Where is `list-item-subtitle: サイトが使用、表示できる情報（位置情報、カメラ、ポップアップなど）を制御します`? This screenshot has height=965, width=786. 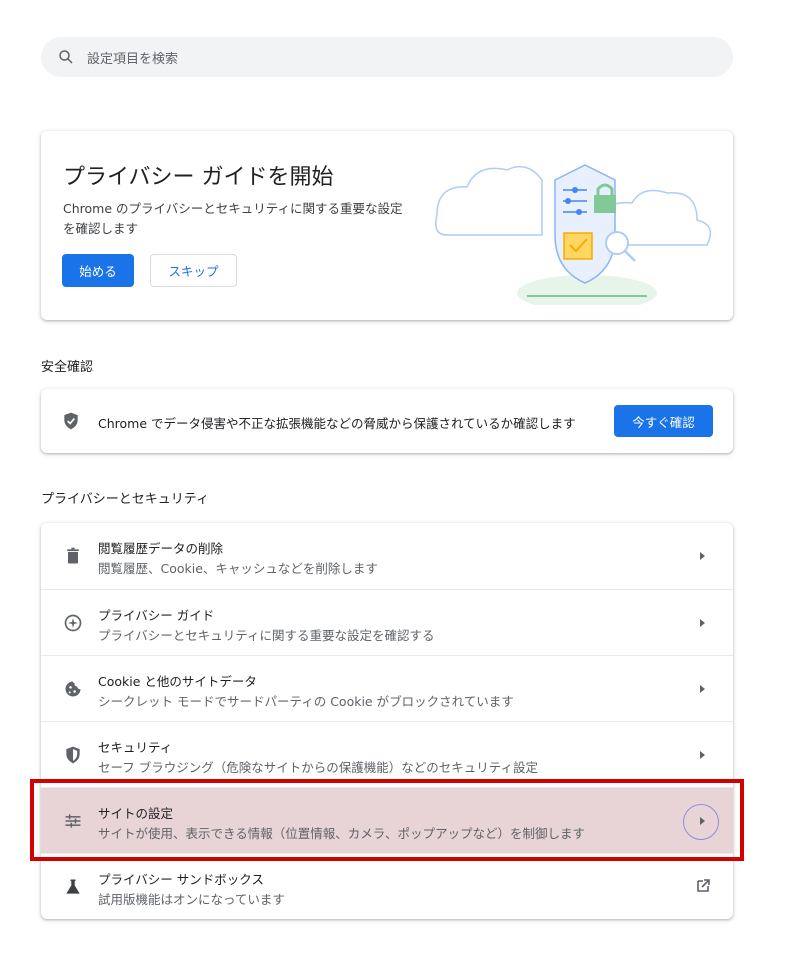 list-item-subtitle: サイトが使用、表示できる情報（位置情報、カメラ、ポップアップなど）を制御します is located at coordinates (342, 833).